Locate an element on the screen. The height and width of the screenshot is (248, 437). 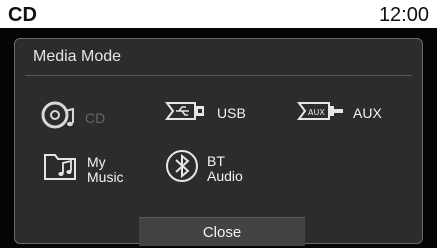
media-option-cd: CD is located at coordinates (73, 118).